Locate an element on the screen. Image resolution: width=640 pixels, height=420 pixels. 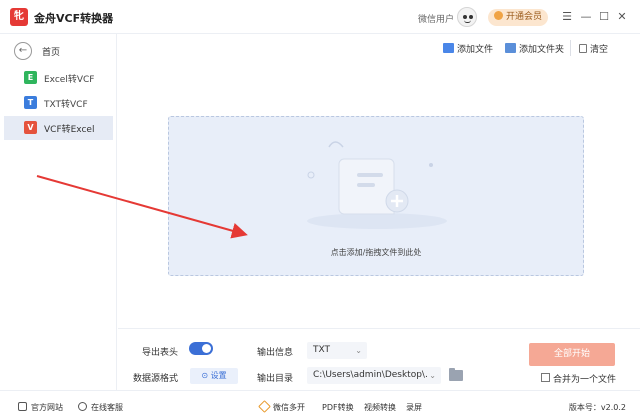
clear-label: 清空 is located at coordinates (599, 50).